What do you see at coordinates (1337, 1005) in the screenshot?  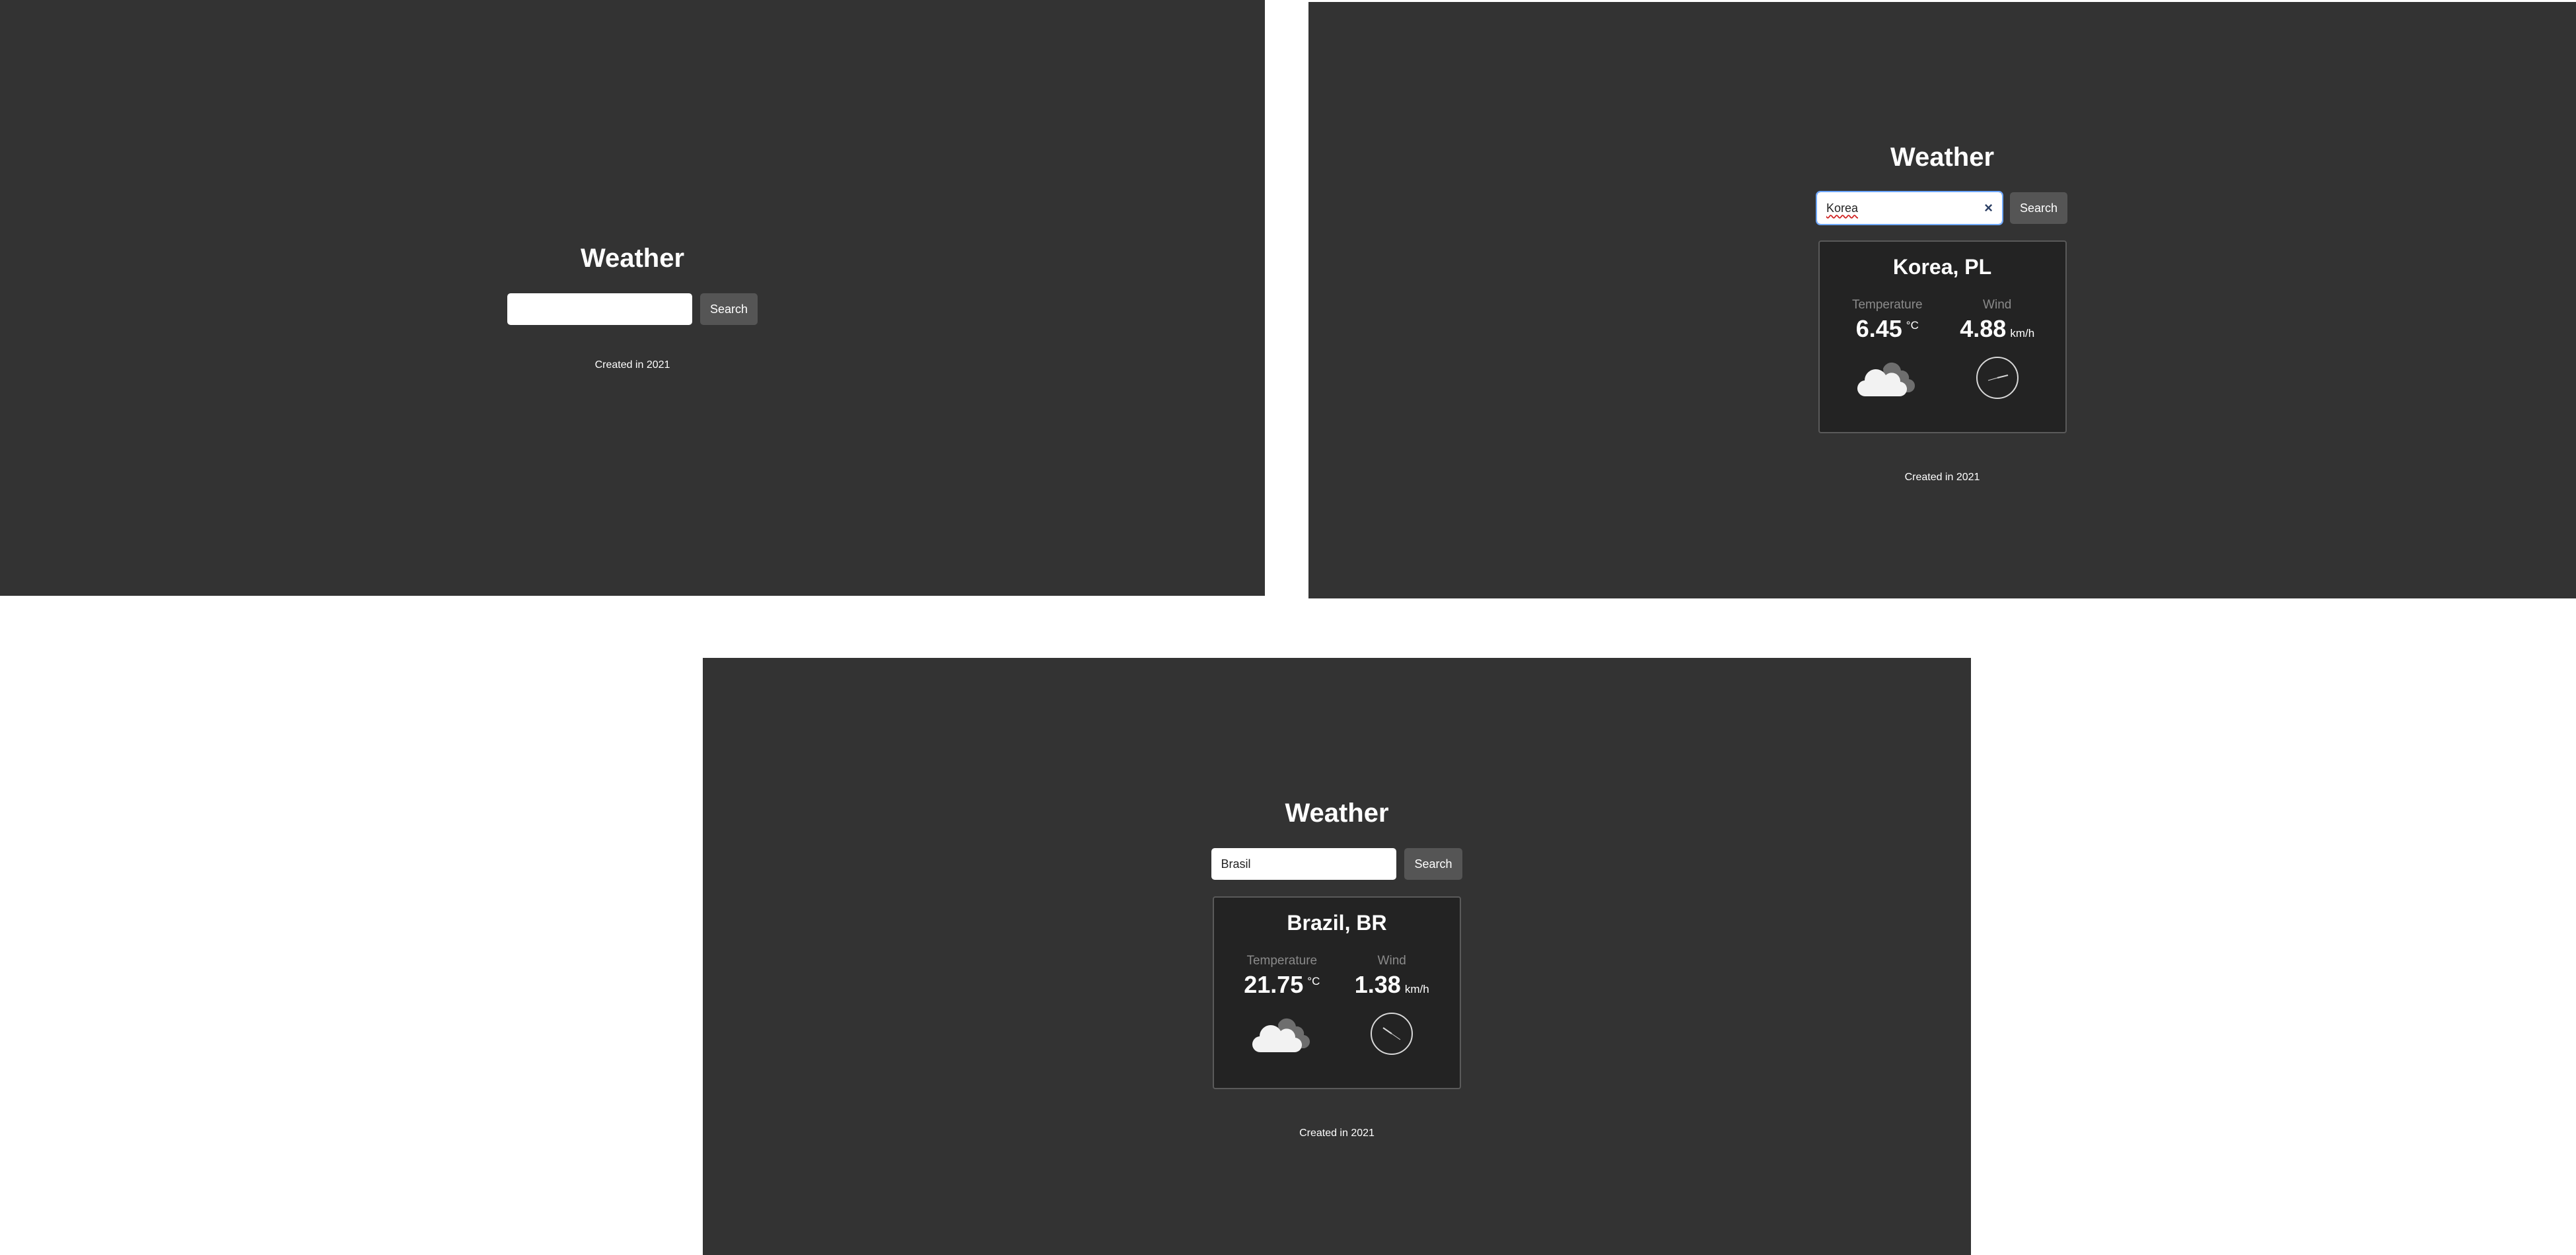 I see `weather-metrics: Temperature 21.75 °C Wind 1.38 km/h` at bounding box center [1337, 1005].